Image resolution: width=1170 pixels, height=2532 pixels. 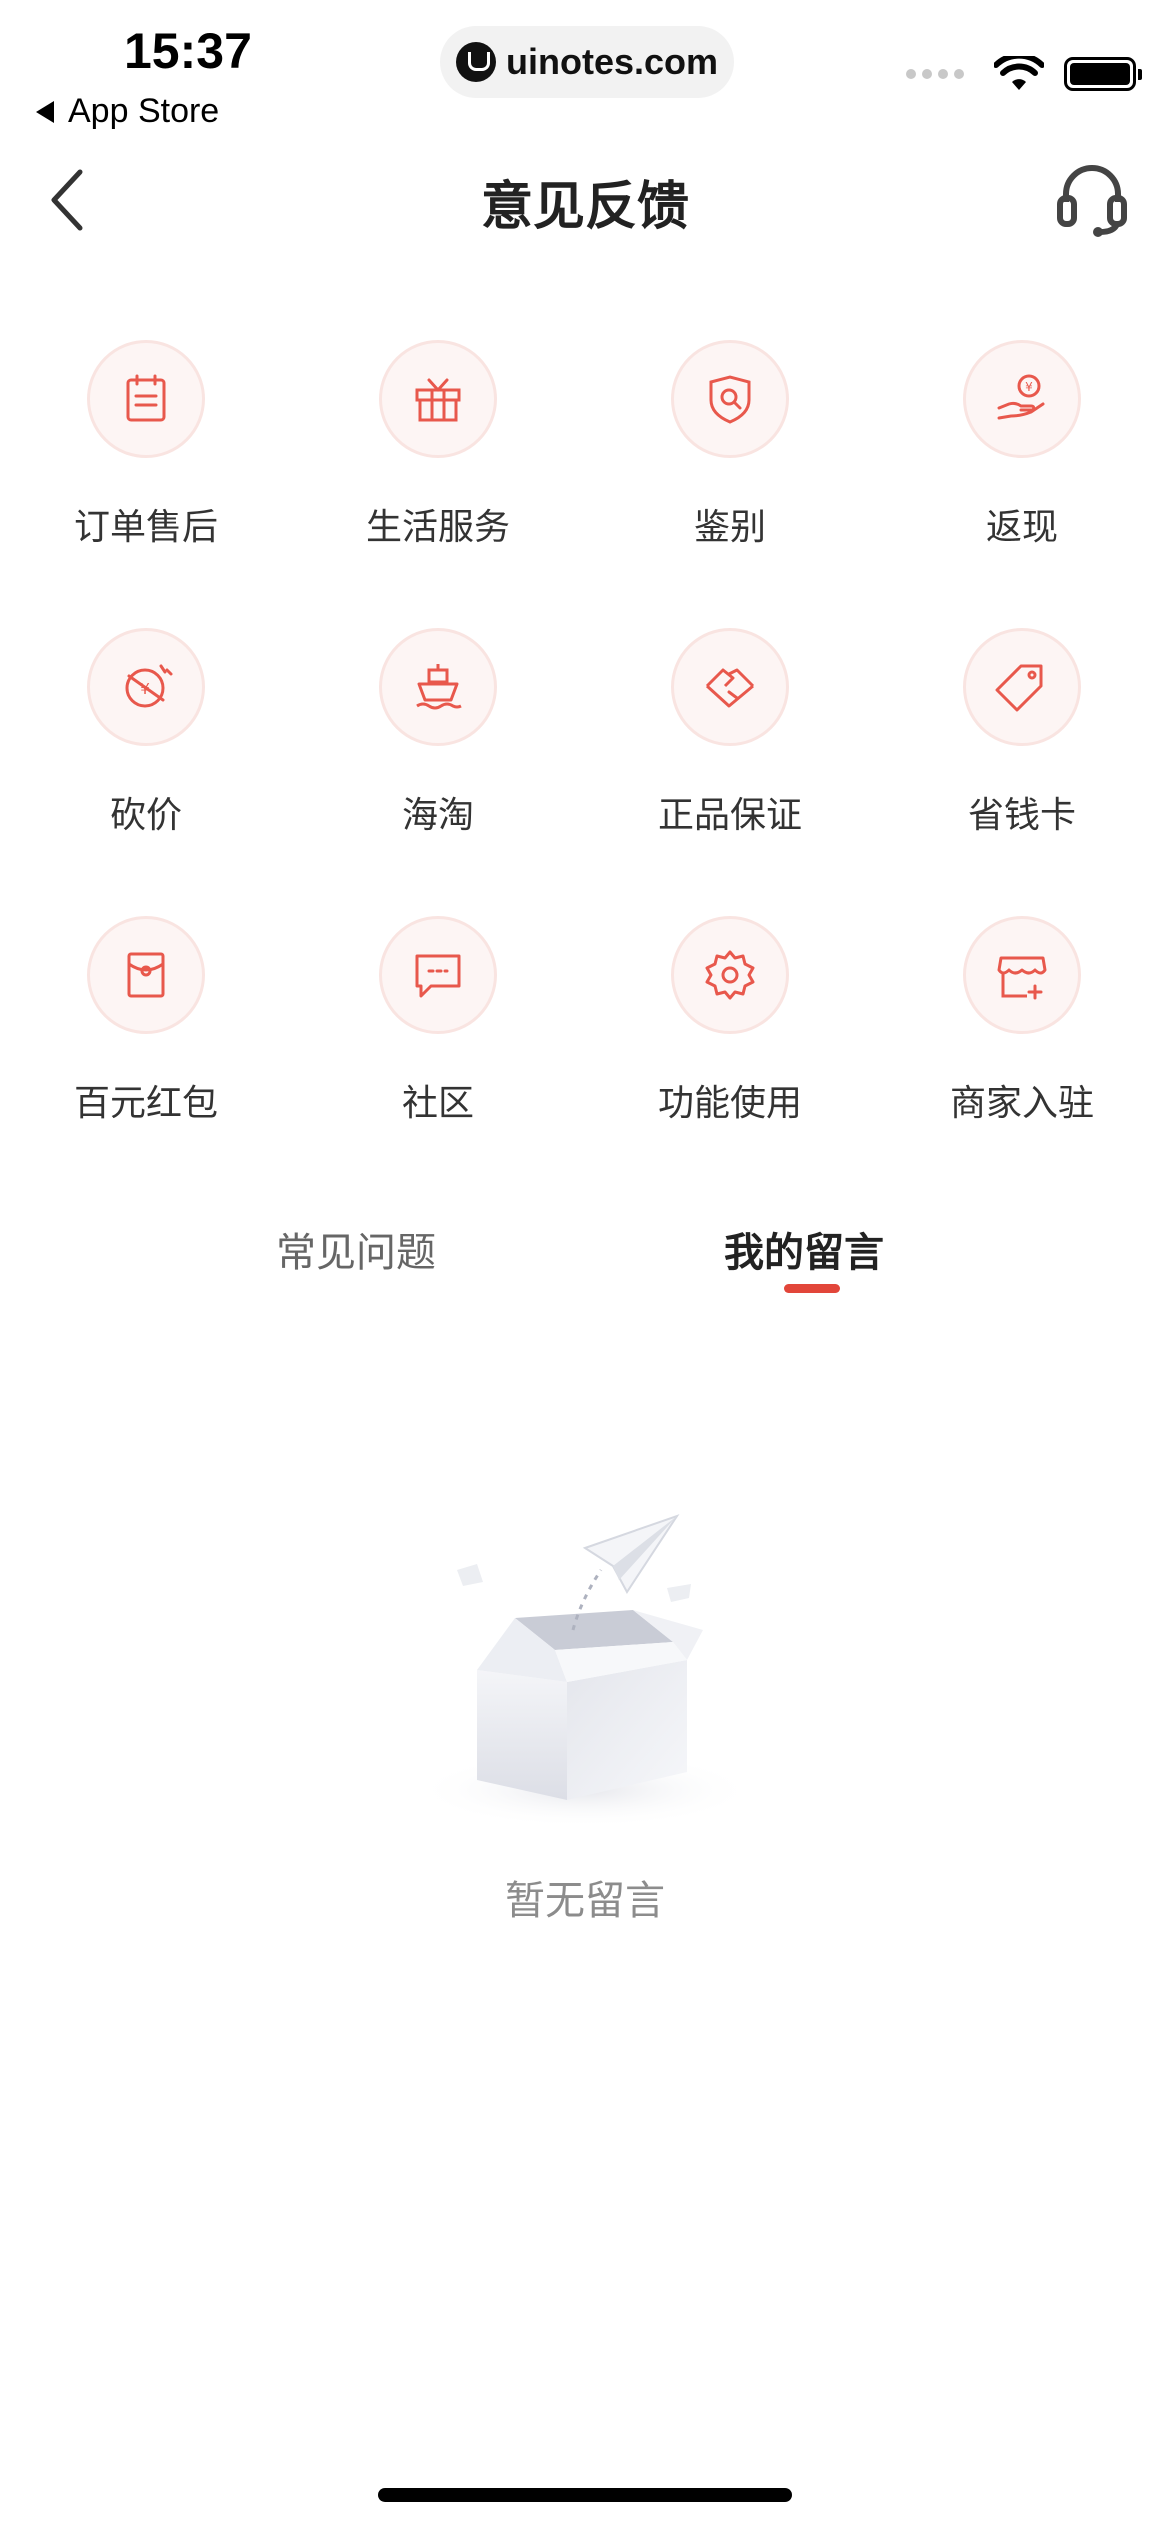 What do you see at coordinates (585, 1280) in the screenshot?
I see `feedback-tabs: 常见问题 我的留言` at bounding box center [585, 1280].